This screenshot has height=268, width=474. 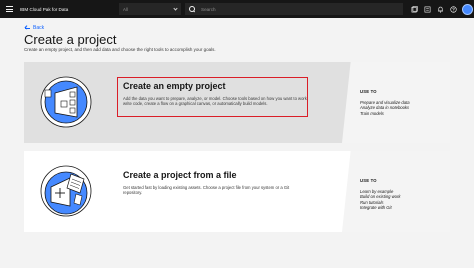 I want to click on header-actions, so click(x=441, y=9).